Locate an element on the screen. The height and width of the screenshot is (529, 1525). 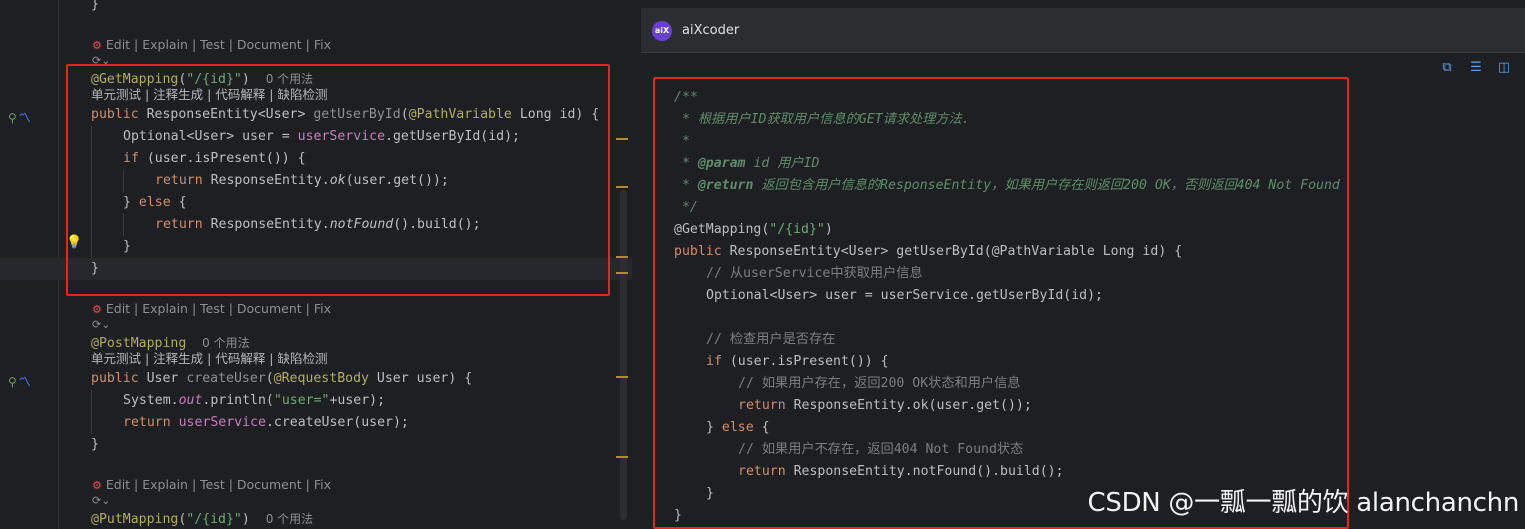
panel-title: aiXcoder is located at coordinates (711, 30).